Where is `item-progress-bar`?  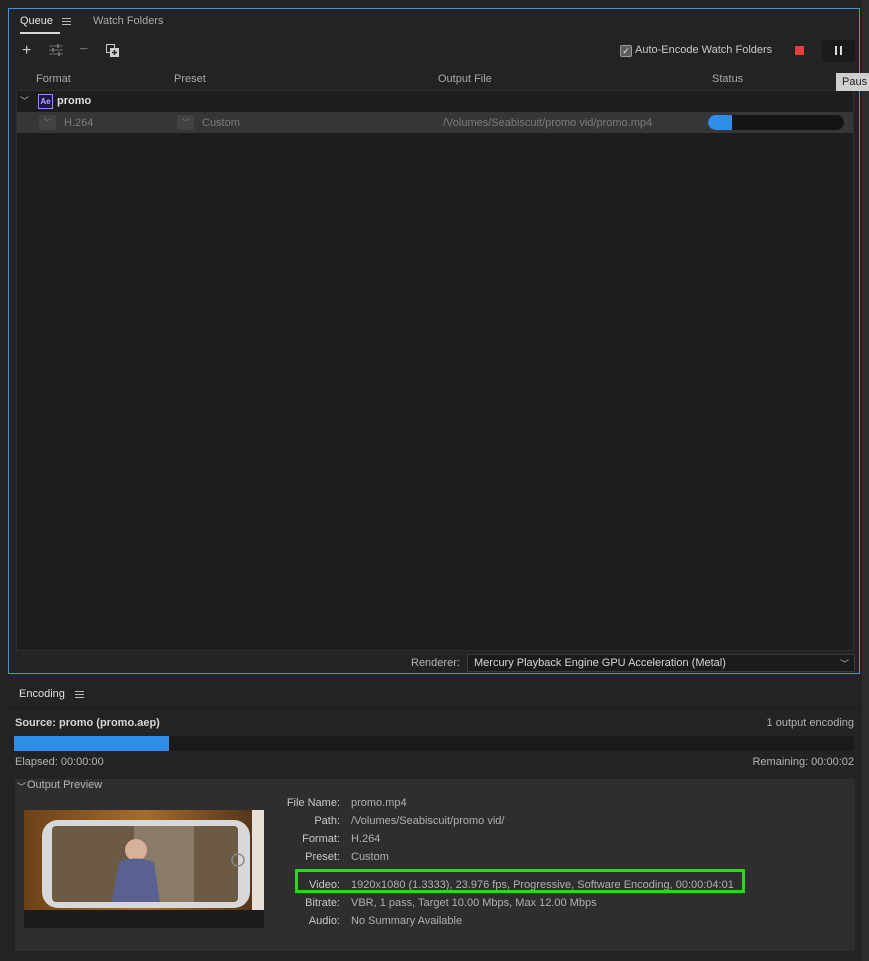
item-progress-bar is located at coordinates (776, 122).